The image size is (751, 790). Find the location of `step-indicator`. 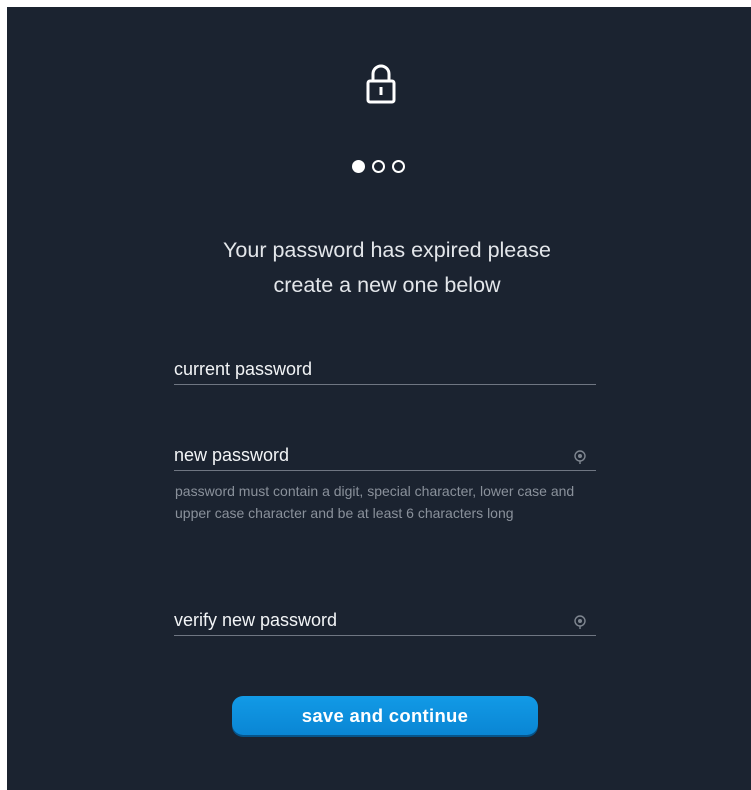

step-indicator is located at coordinates (378, 166).